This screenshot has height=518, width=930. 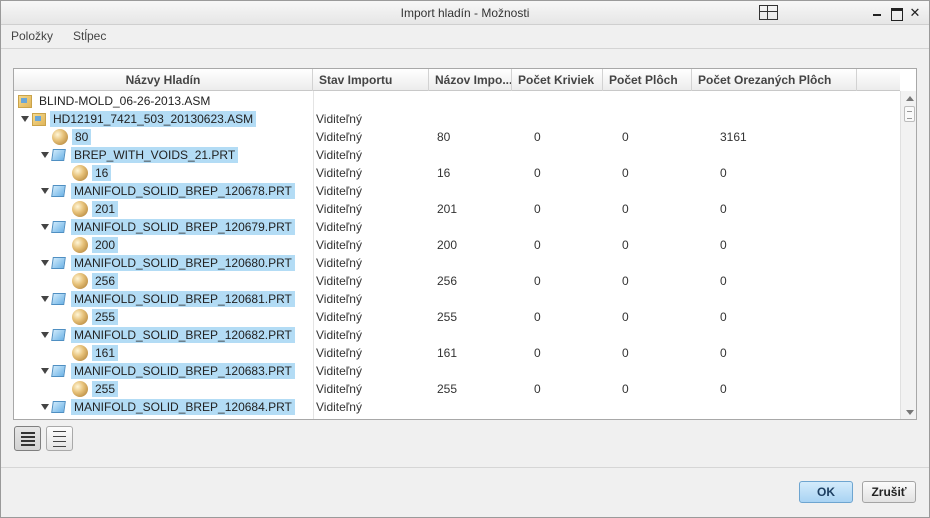 What do you see at coordinates (183, 407) in the screenshot?
I see `layer-name: MANIFOLD_SOLID_BREP_120684.PRT` at bounding box center [183, 407].